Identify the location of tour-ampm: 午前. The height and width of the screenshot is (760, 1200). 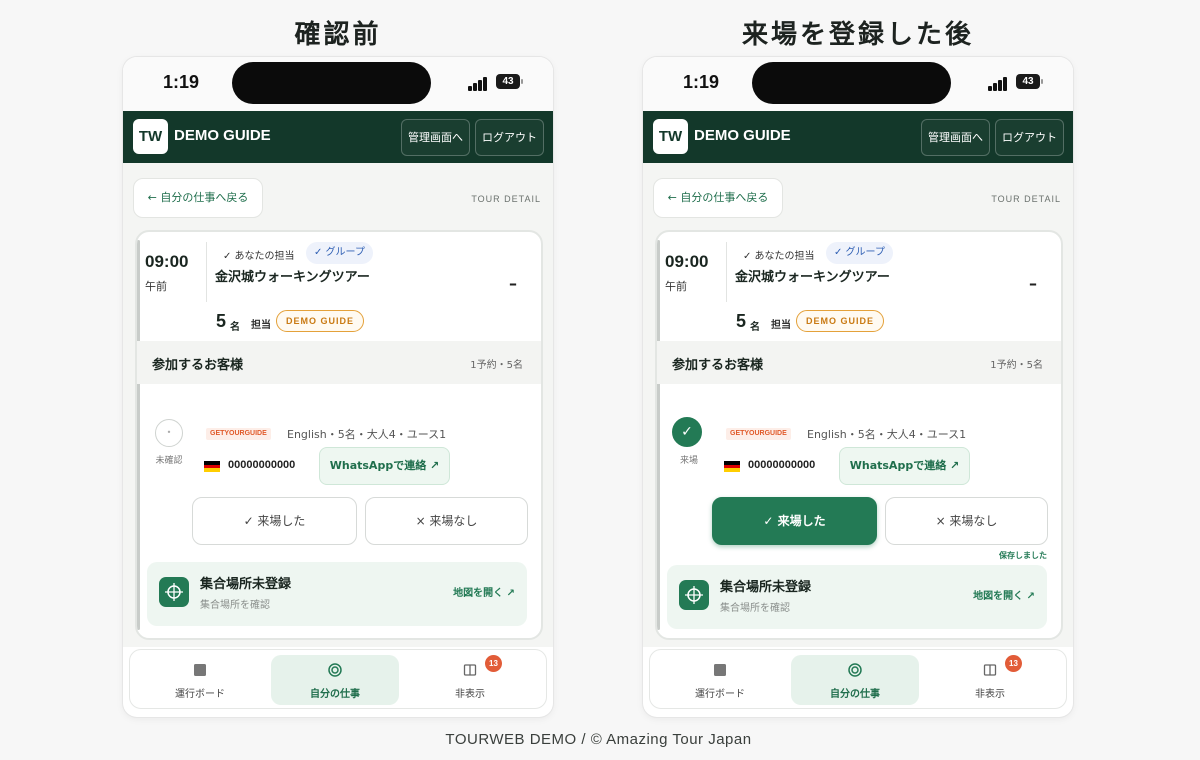
(676, 286).